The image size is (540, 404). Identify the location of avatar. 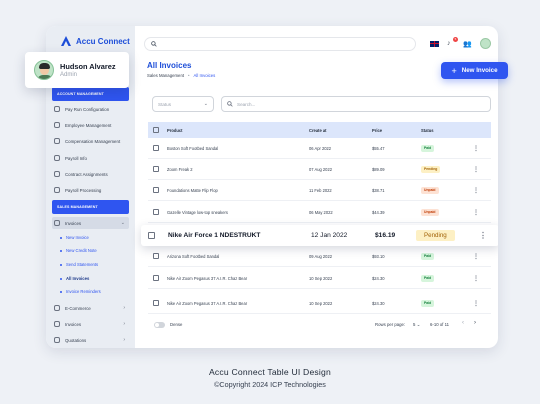
(485, 43).